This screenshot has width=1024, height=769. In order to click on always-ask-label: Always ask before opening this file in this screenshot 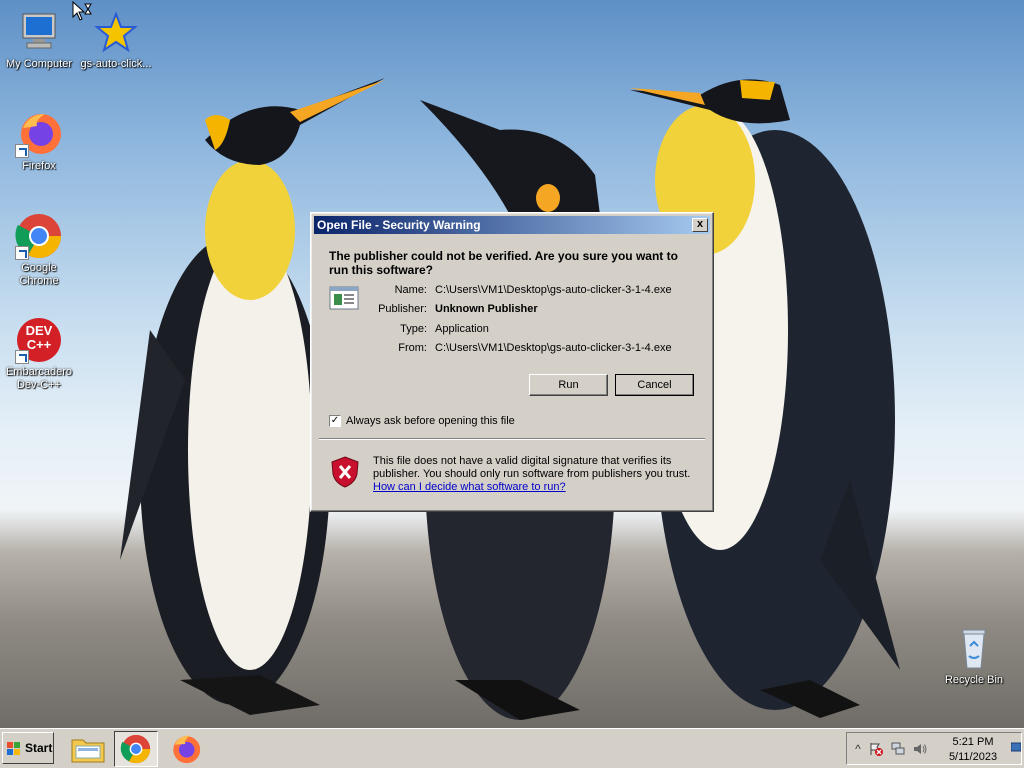, I will do `click(430, 421)`.